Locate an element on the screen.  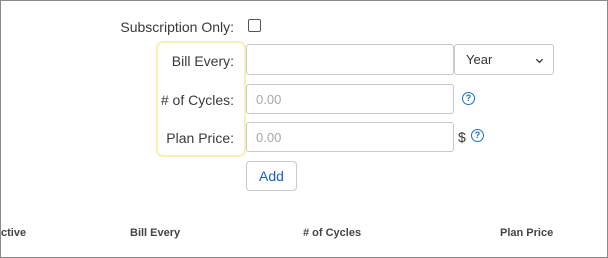
chevron-down-icon is located at coordinates (539, 60).